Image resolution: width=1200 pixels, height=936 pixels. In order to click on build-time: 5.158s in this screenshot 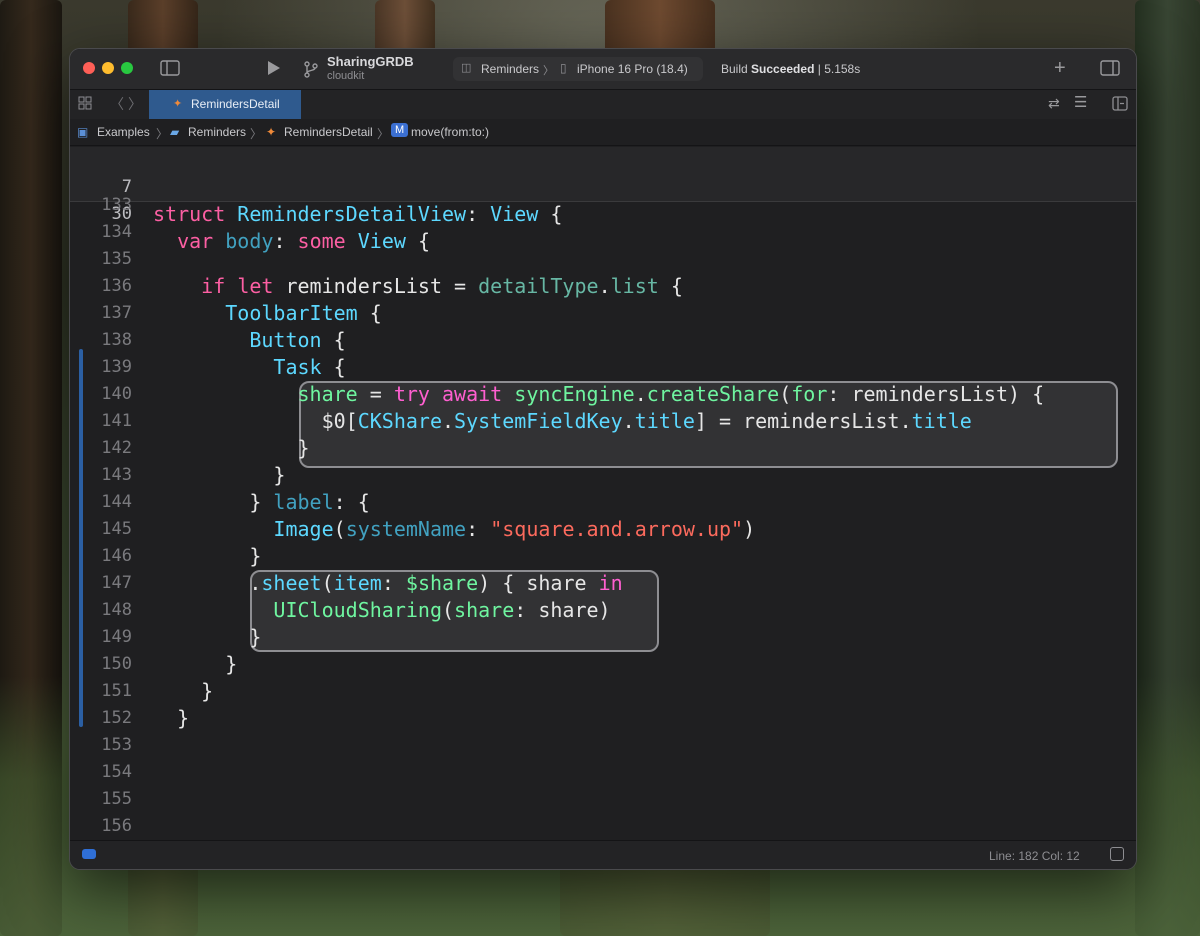, I will do `click(842, 69)`.